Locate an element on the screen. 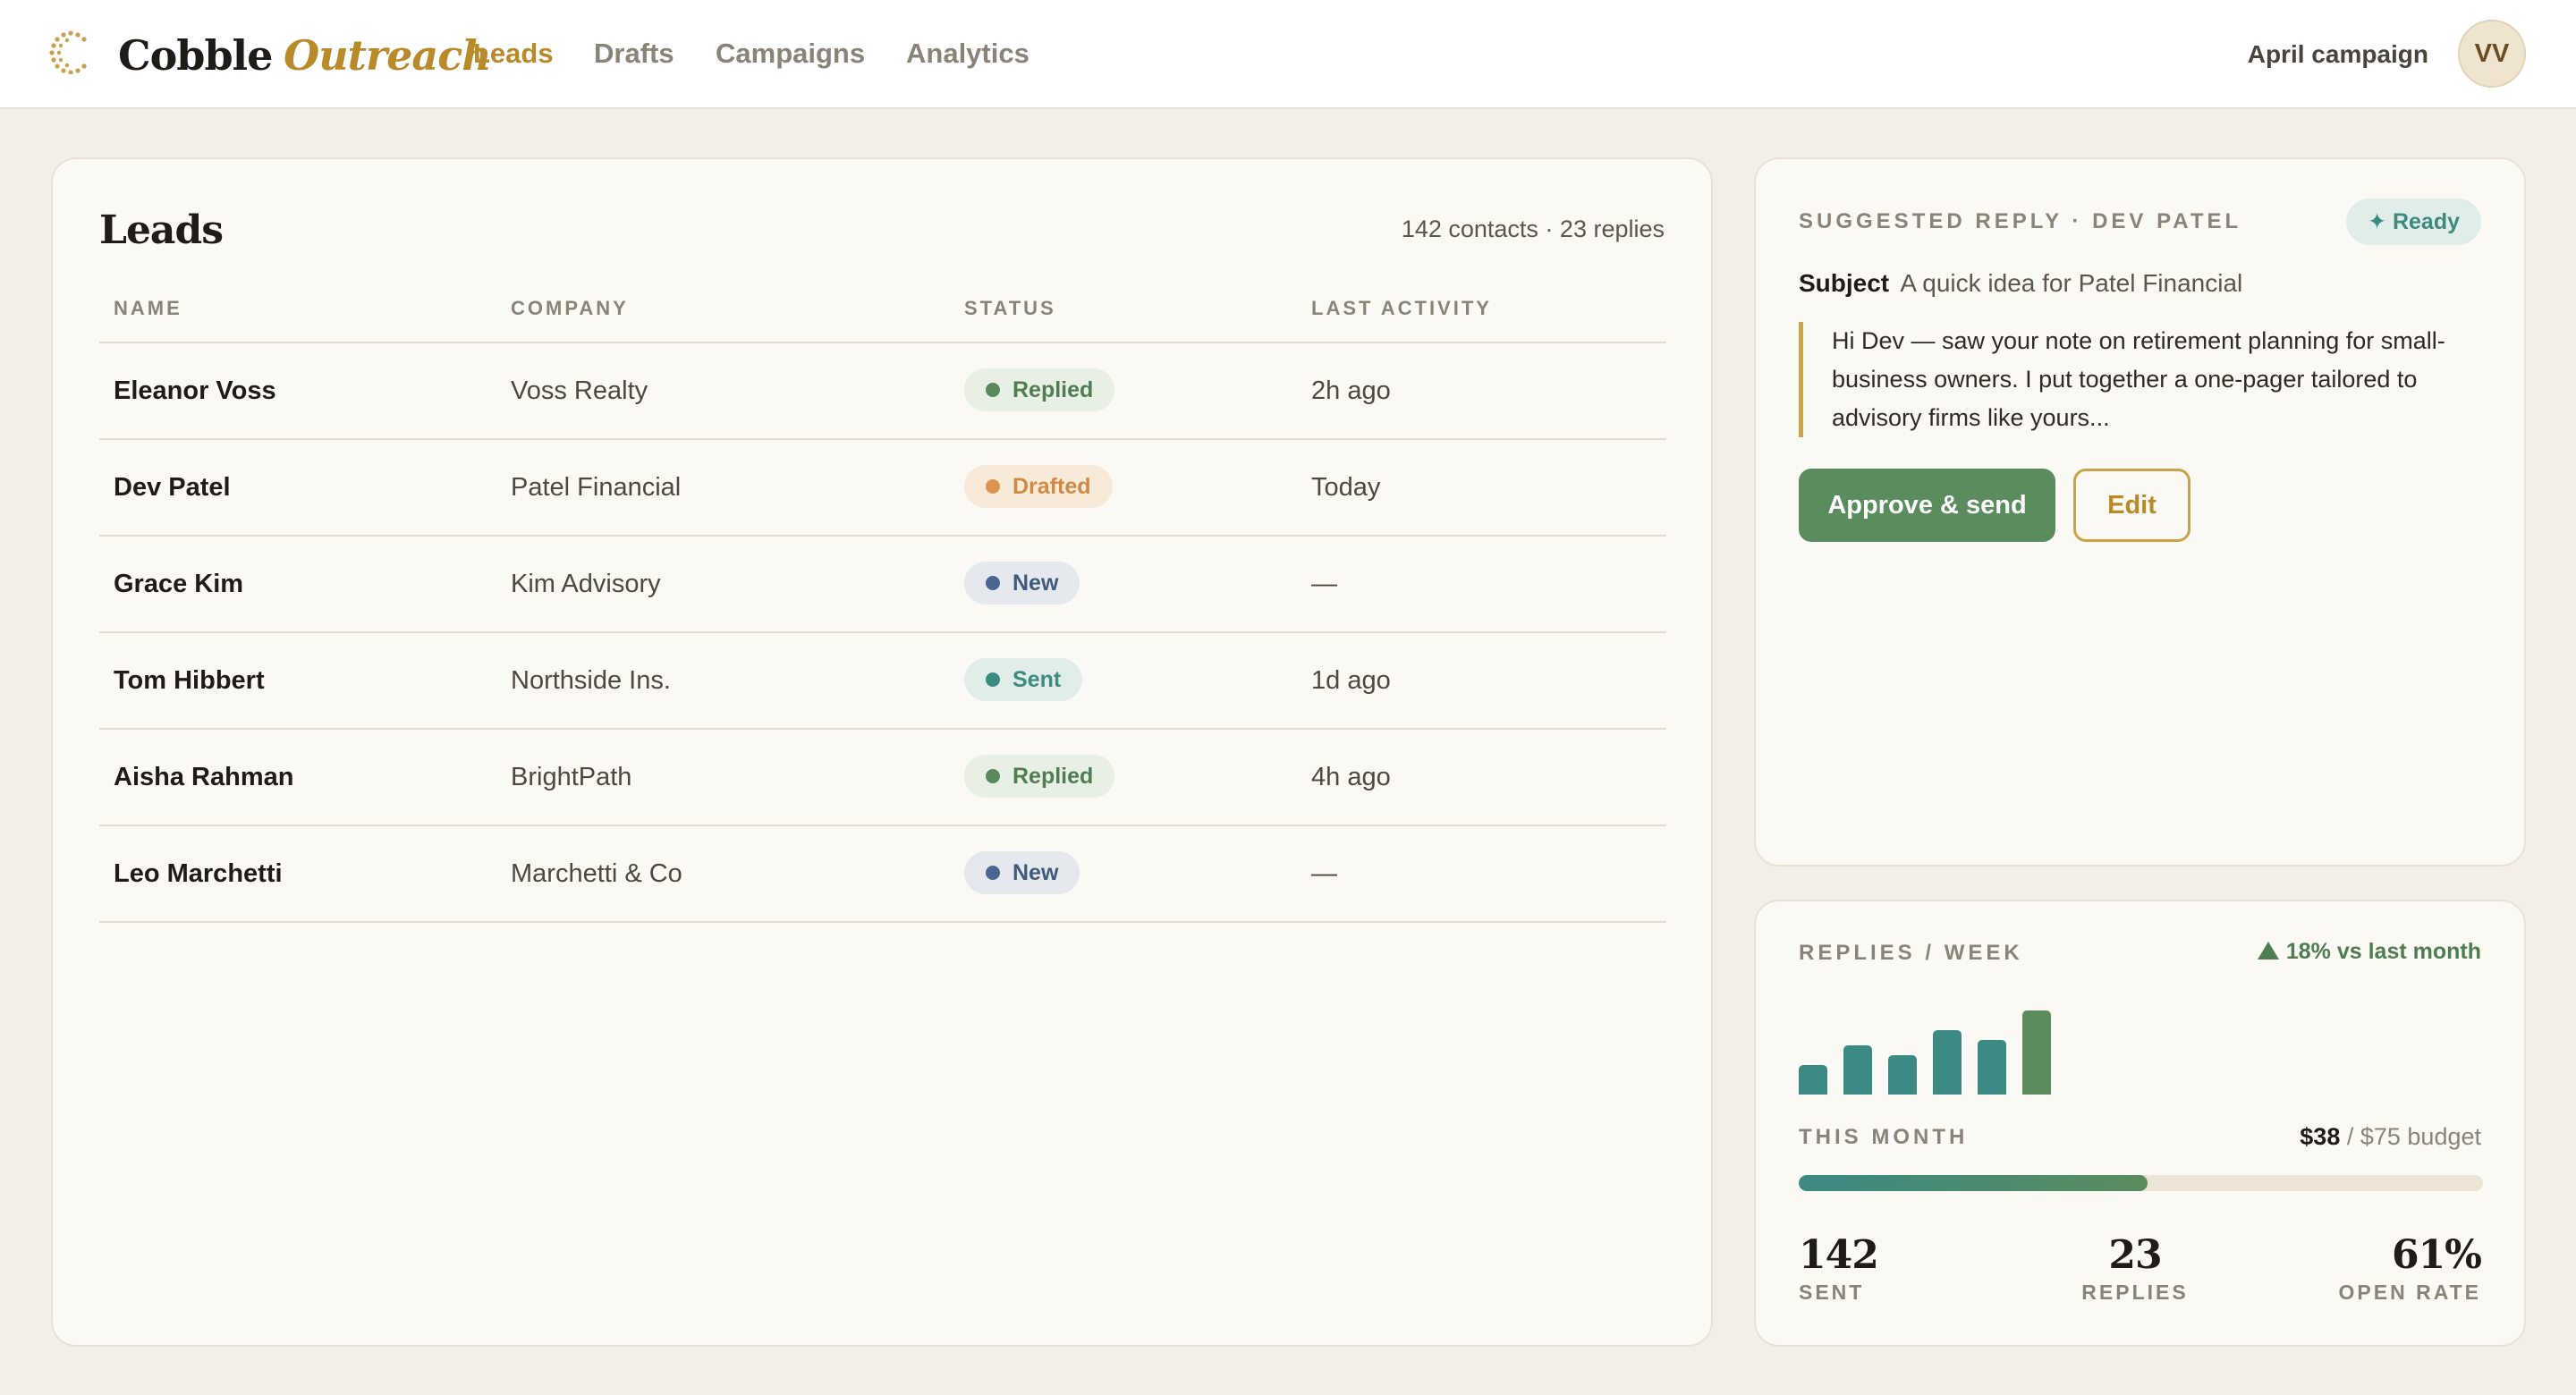 The width and height of the screenshot is (2576, 1395). status-badge: Sent is located at coordinates (1023, 680).